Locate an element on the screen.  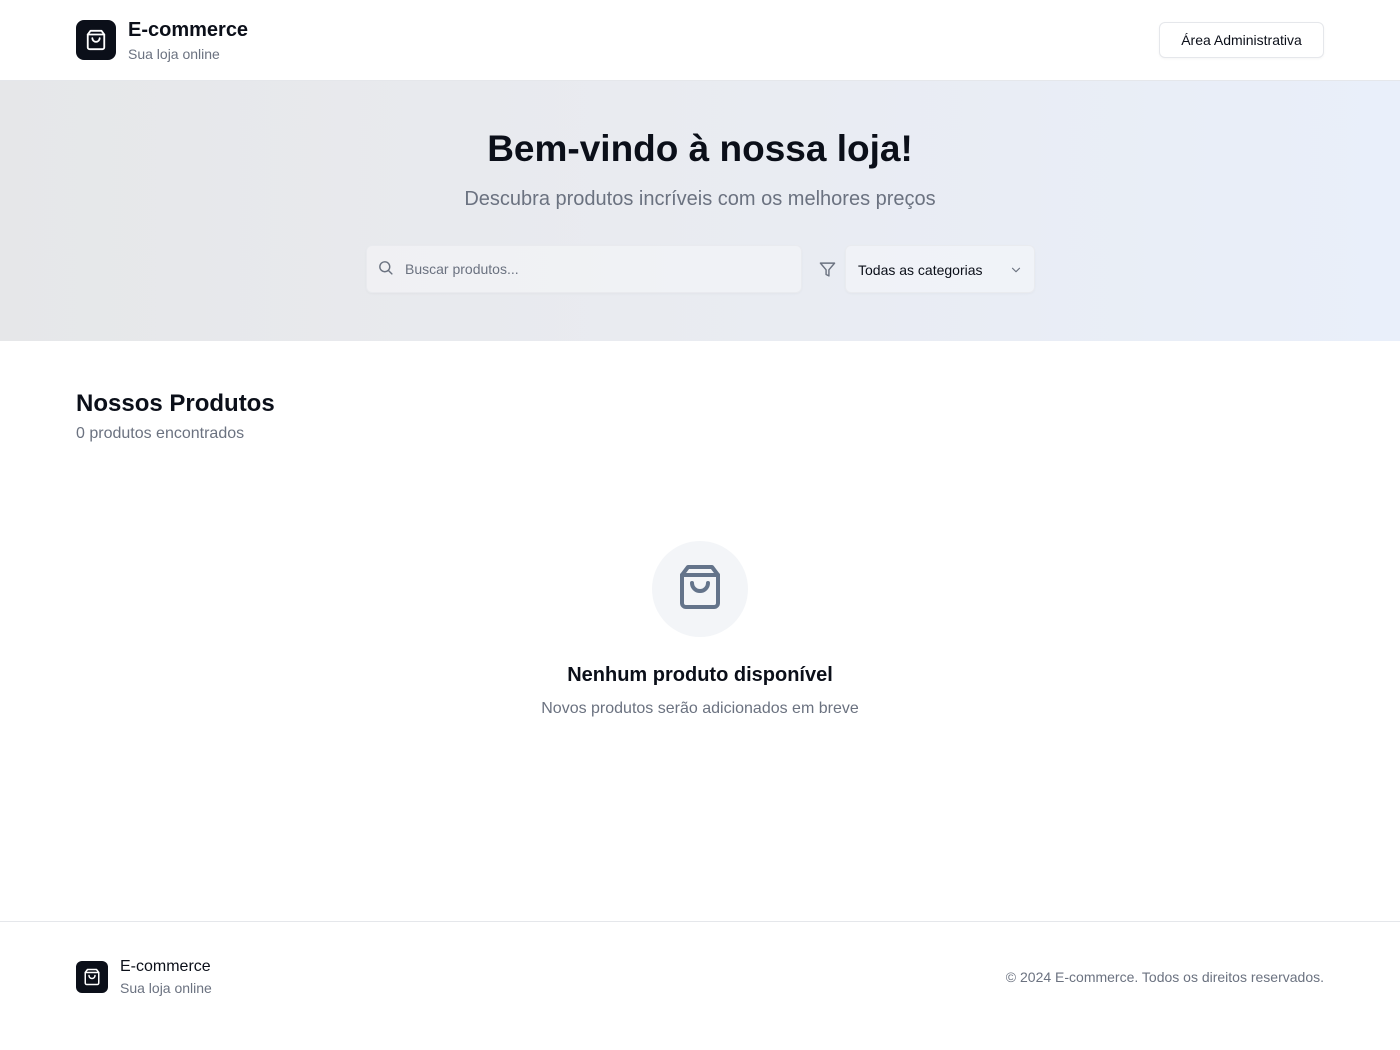
empty-state-title: Nenhum produto disponível is located at coordinates (700, 675).